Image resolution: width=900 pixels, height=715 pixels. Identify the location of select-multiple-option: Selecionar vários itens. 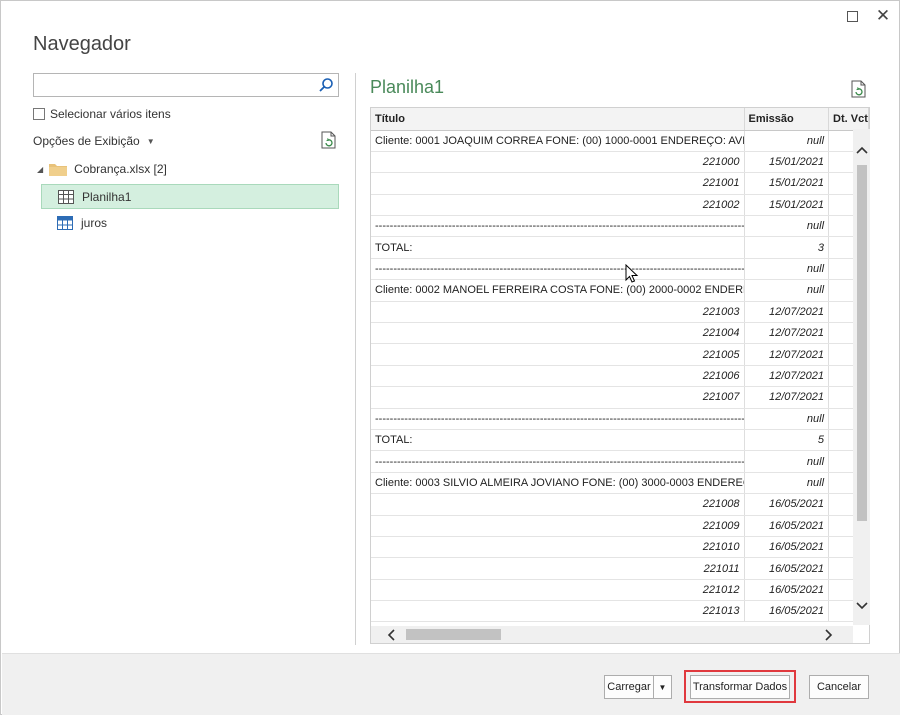
(102, 114).